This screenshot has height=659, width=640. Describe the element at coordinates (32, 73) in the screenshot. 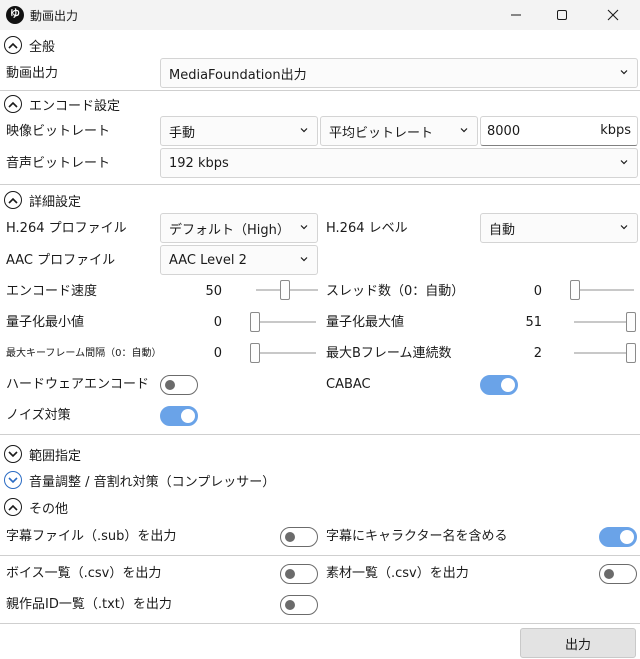

I see `output-label: 動画出力` at that location.